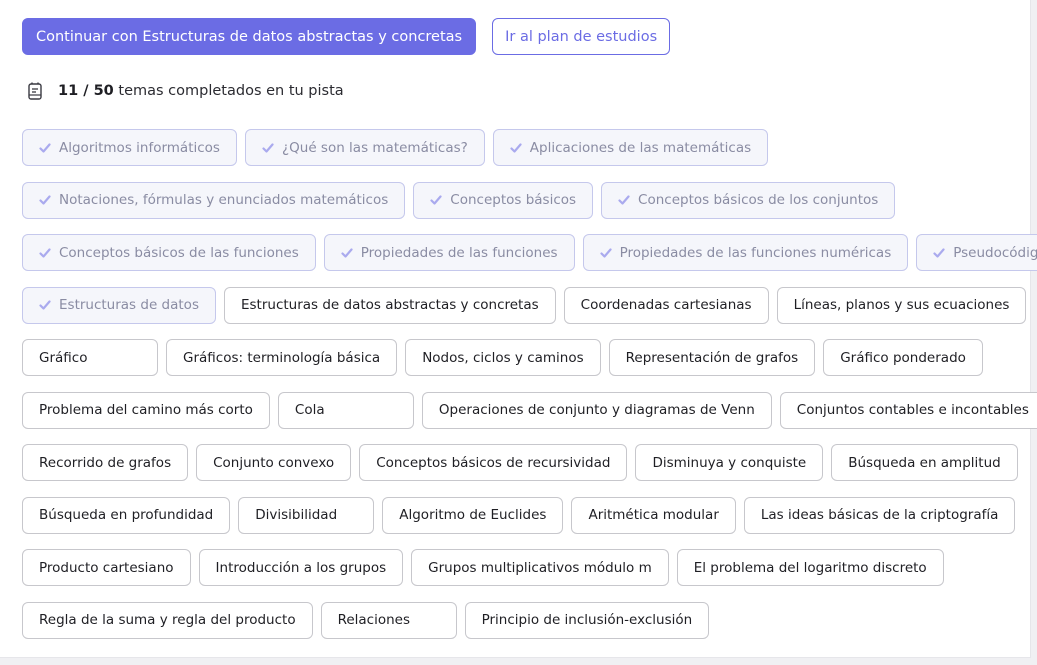 The height and width of the screenshot is (665, 1037). Describe the element at coordinates (68, 91) in the screenshot. I see `completed-count: 11` at that location.